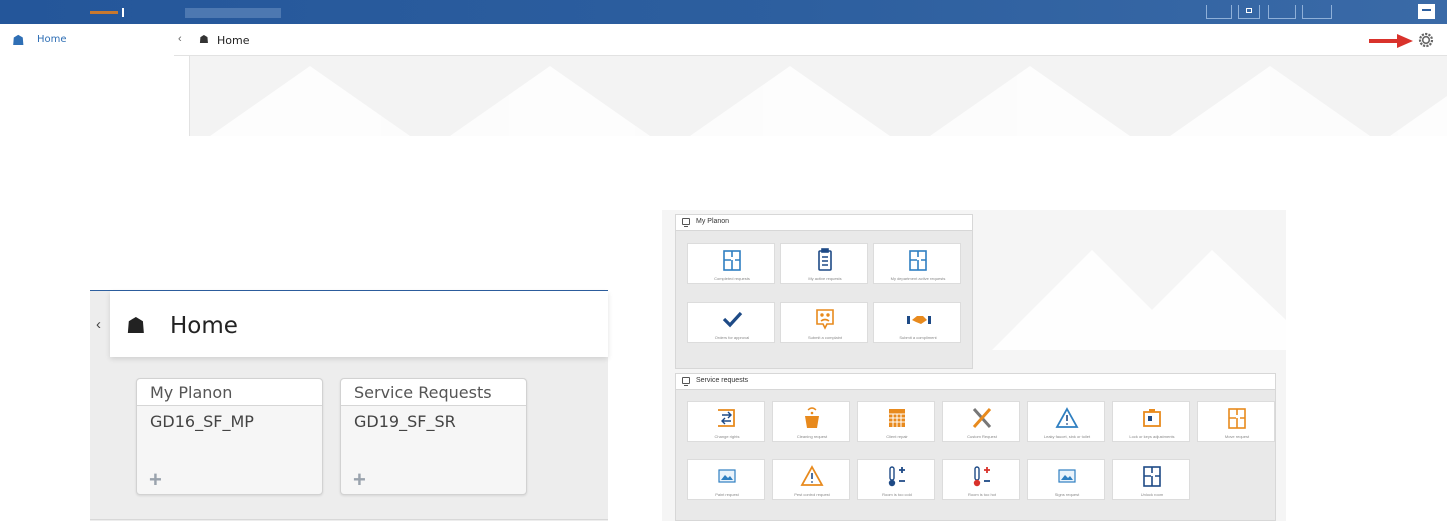 Image resolution: width=1447 pixels, height=521 pixels. I want to click on tile-change-rights: Change rights, so click(726, 421).